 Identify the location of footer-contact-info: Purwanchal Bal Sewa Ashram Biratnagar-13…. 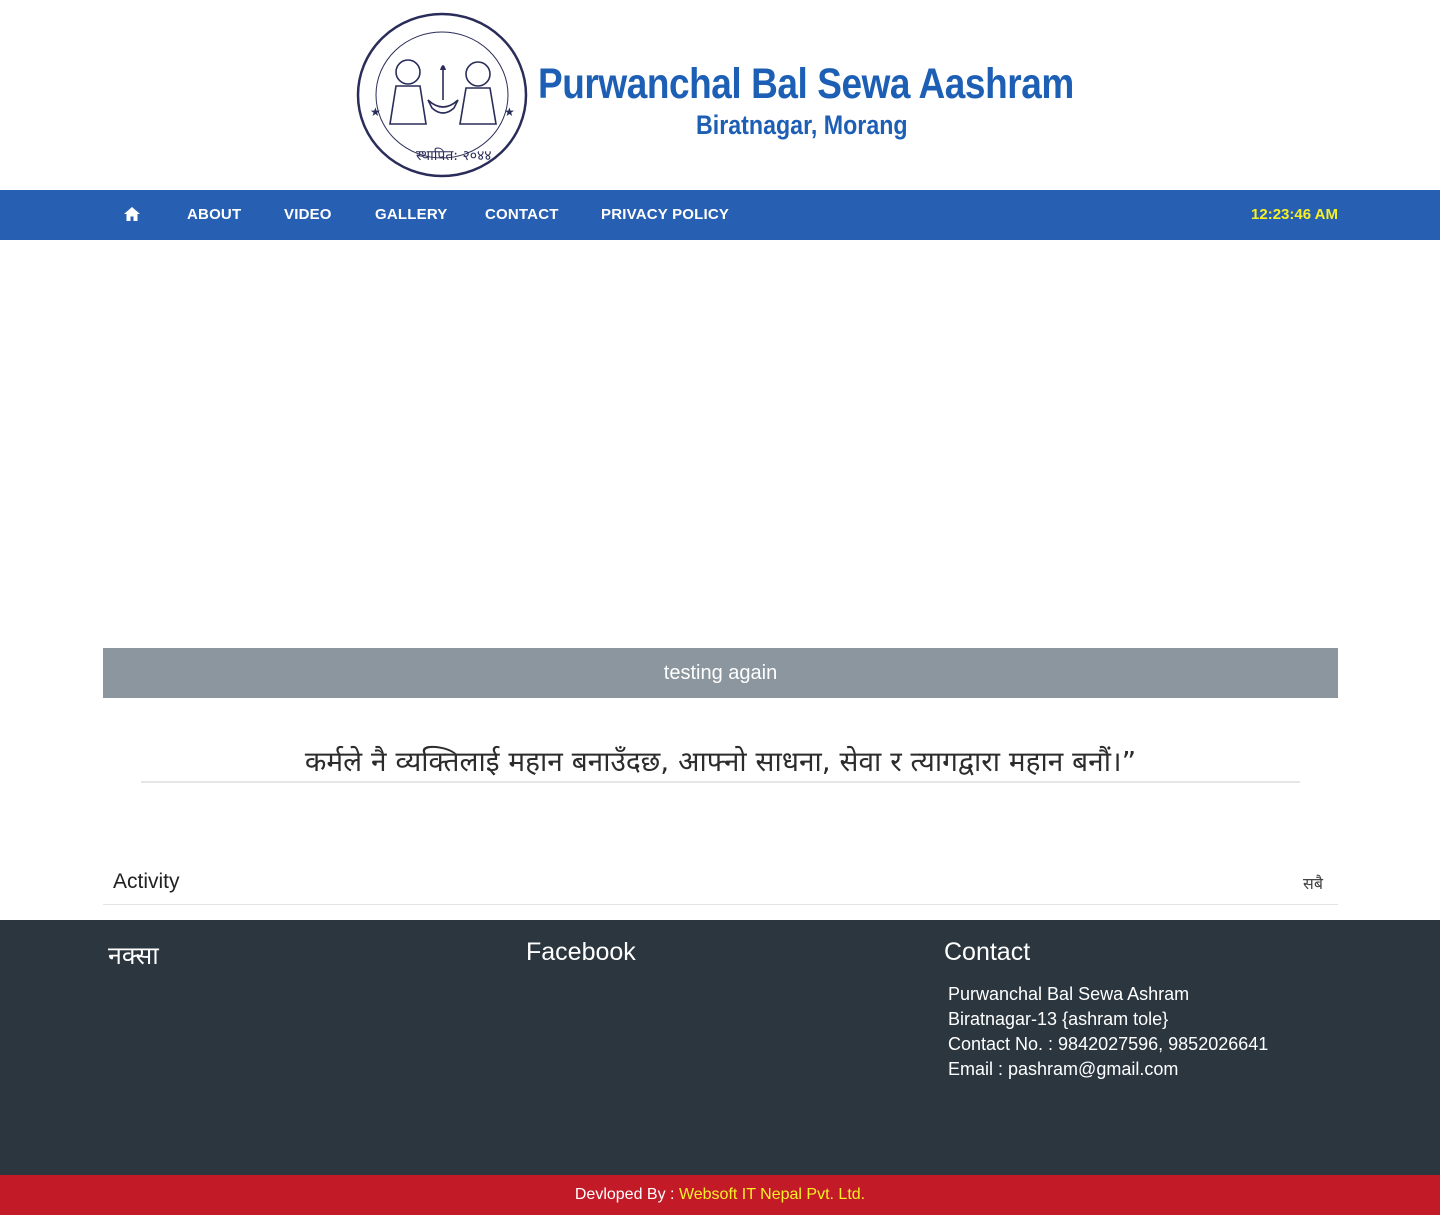
(1108, 1032).